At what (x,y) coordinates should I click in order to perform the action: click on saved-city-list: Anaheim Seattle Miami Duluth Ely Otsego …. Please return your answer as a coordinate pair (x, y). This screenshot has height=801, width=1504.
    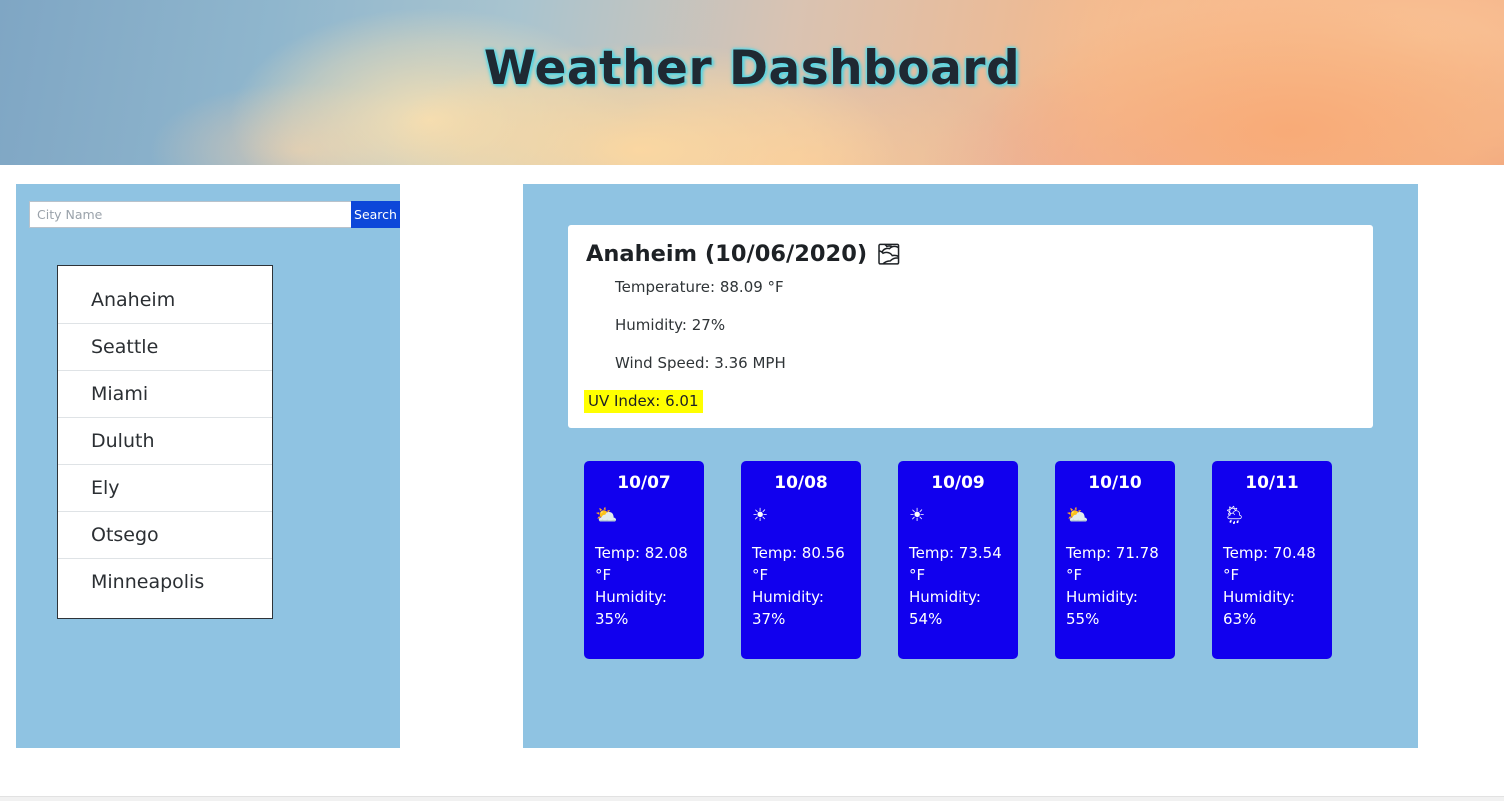
    Looking at the image, I should click on (165, 442).